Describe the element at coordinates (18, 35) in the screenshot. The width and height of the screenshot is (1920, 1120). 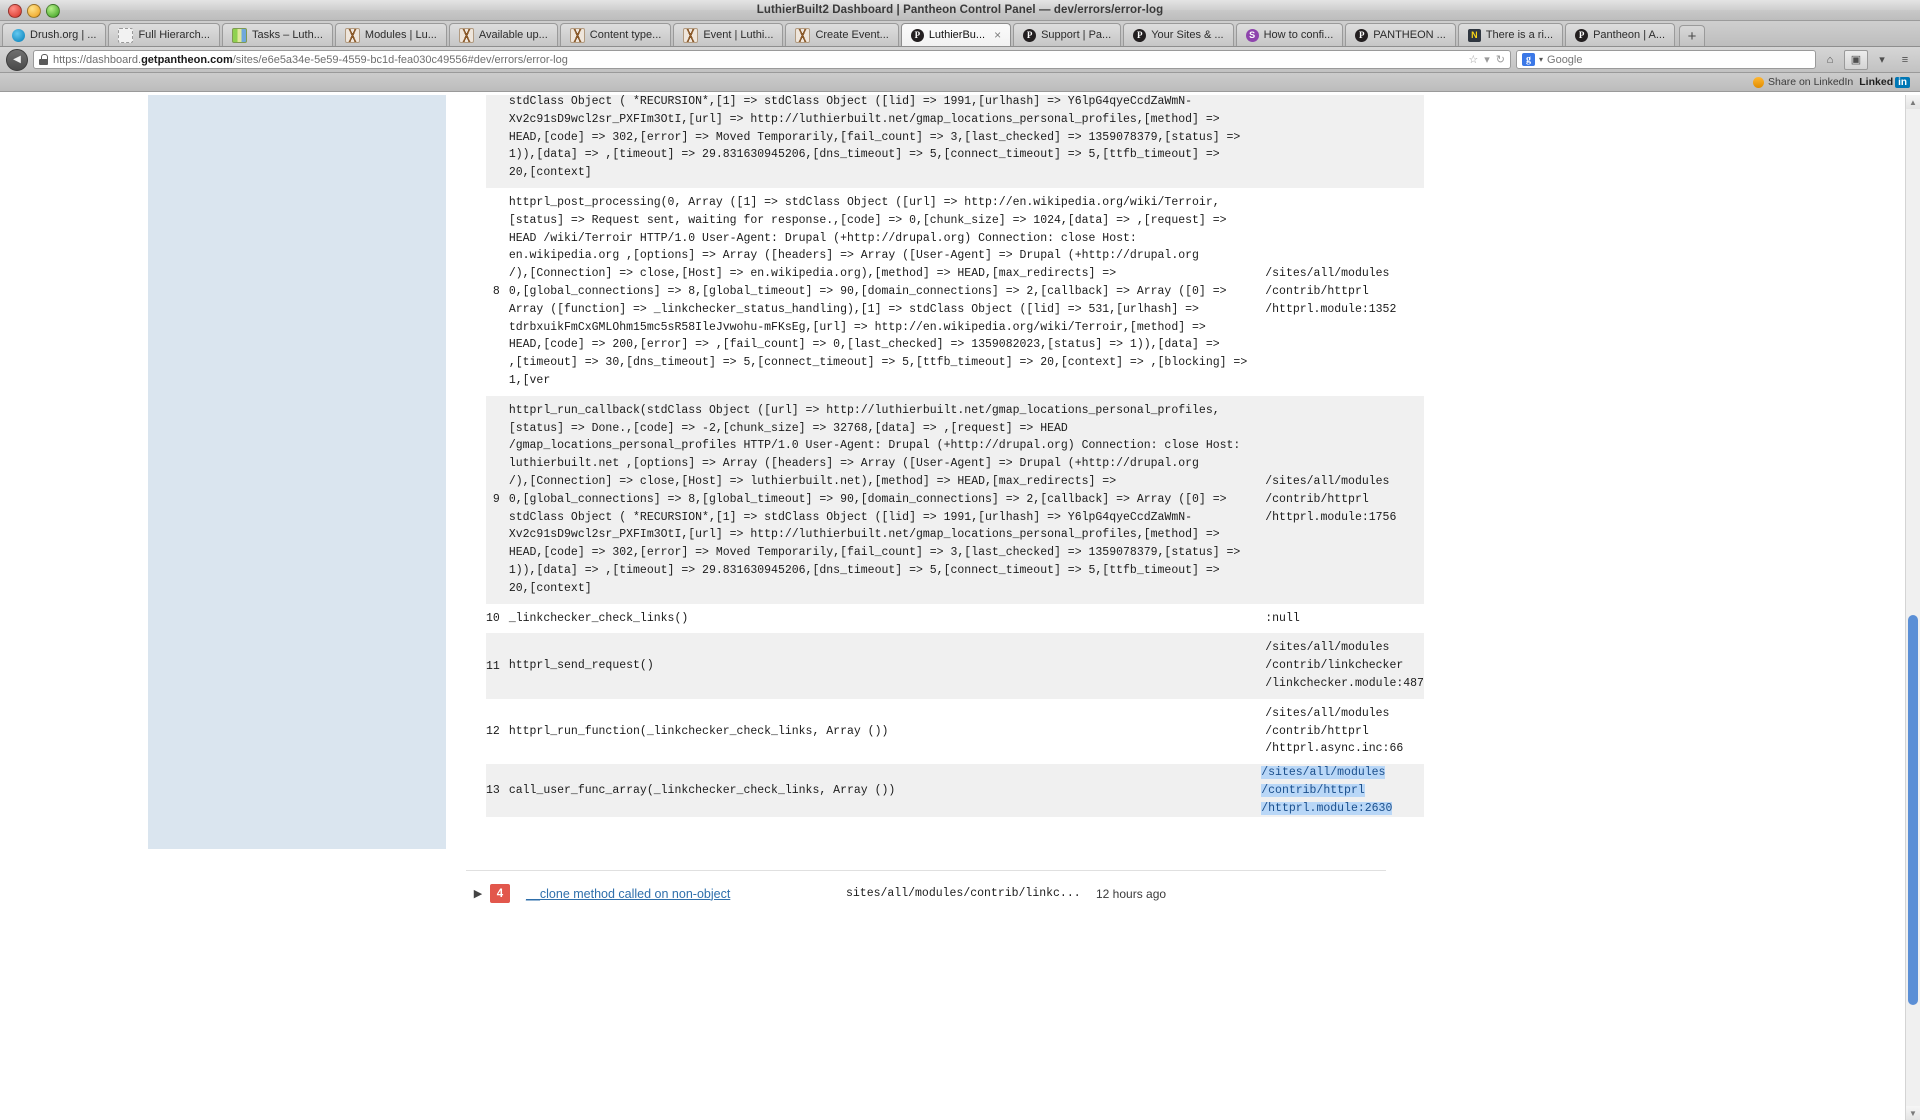
I see `drush-icon` at that location.